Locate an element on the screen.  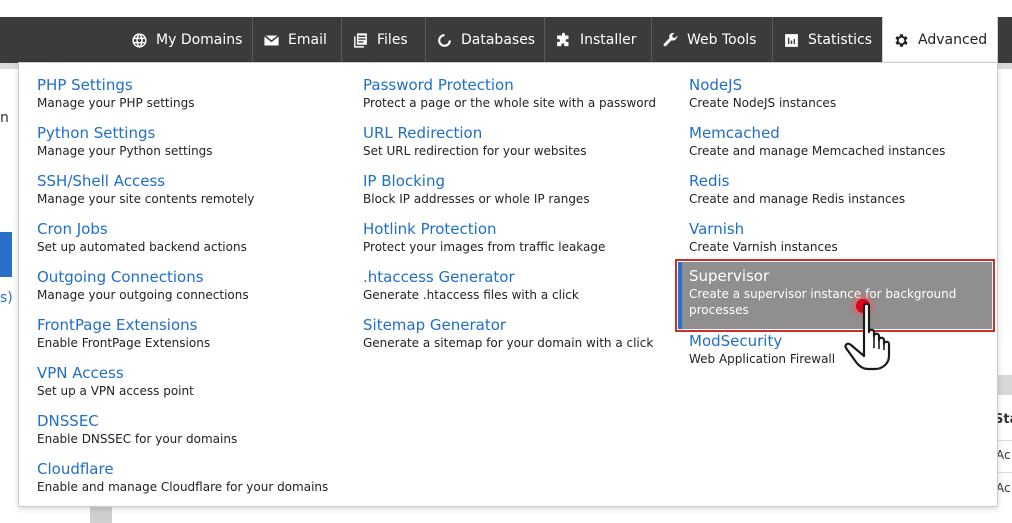
tab-my-domains: My Domains is located at coordinates (186, 40).